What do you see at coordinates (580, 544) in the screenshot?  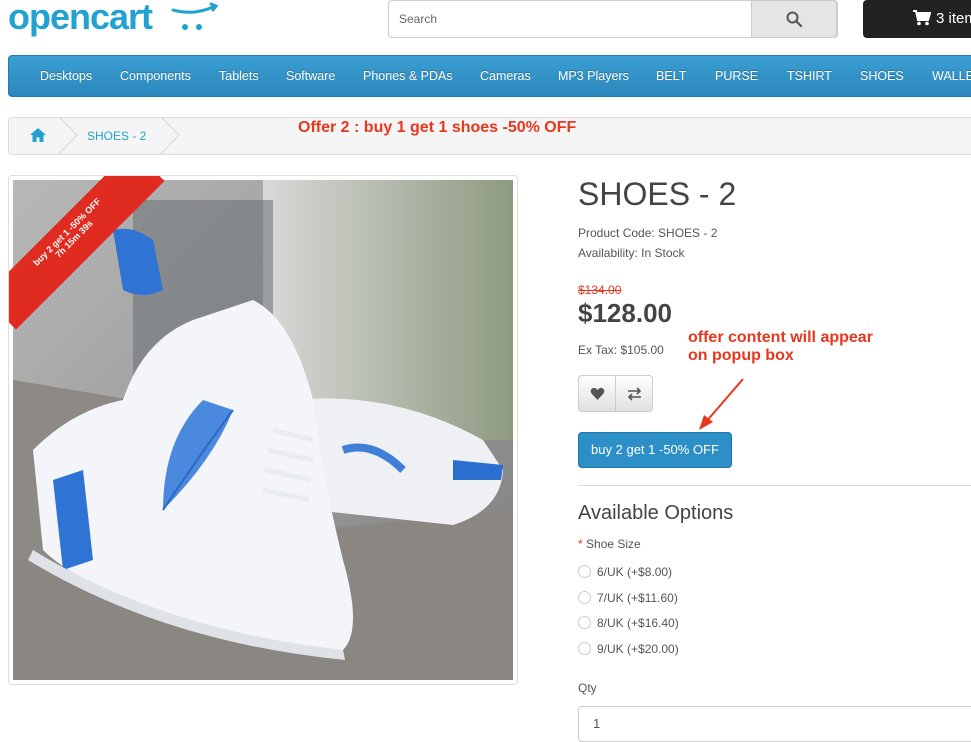 I see `required-star: *` at bounding box center [580, 544].